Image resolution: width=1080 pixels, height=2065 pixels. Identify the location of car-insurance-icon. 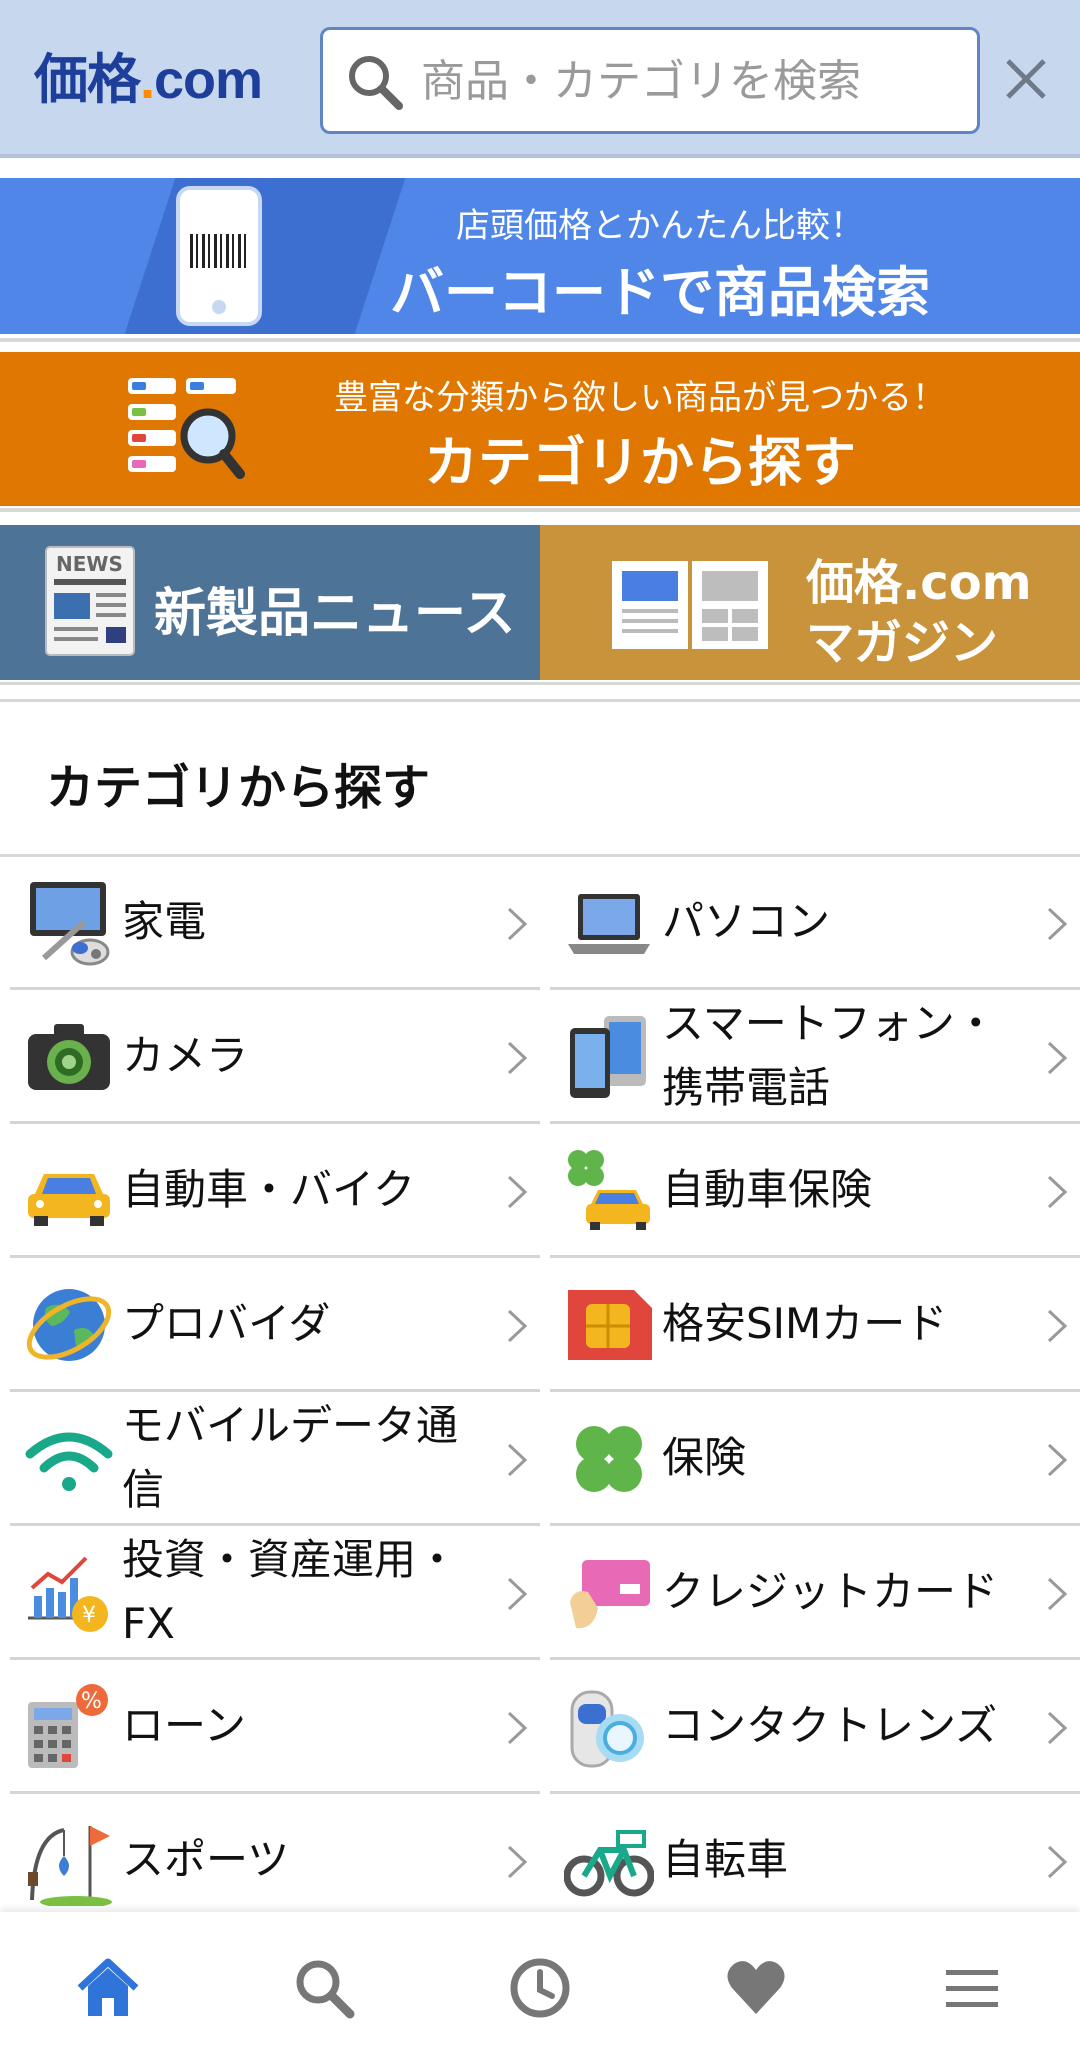
(609, 1190).